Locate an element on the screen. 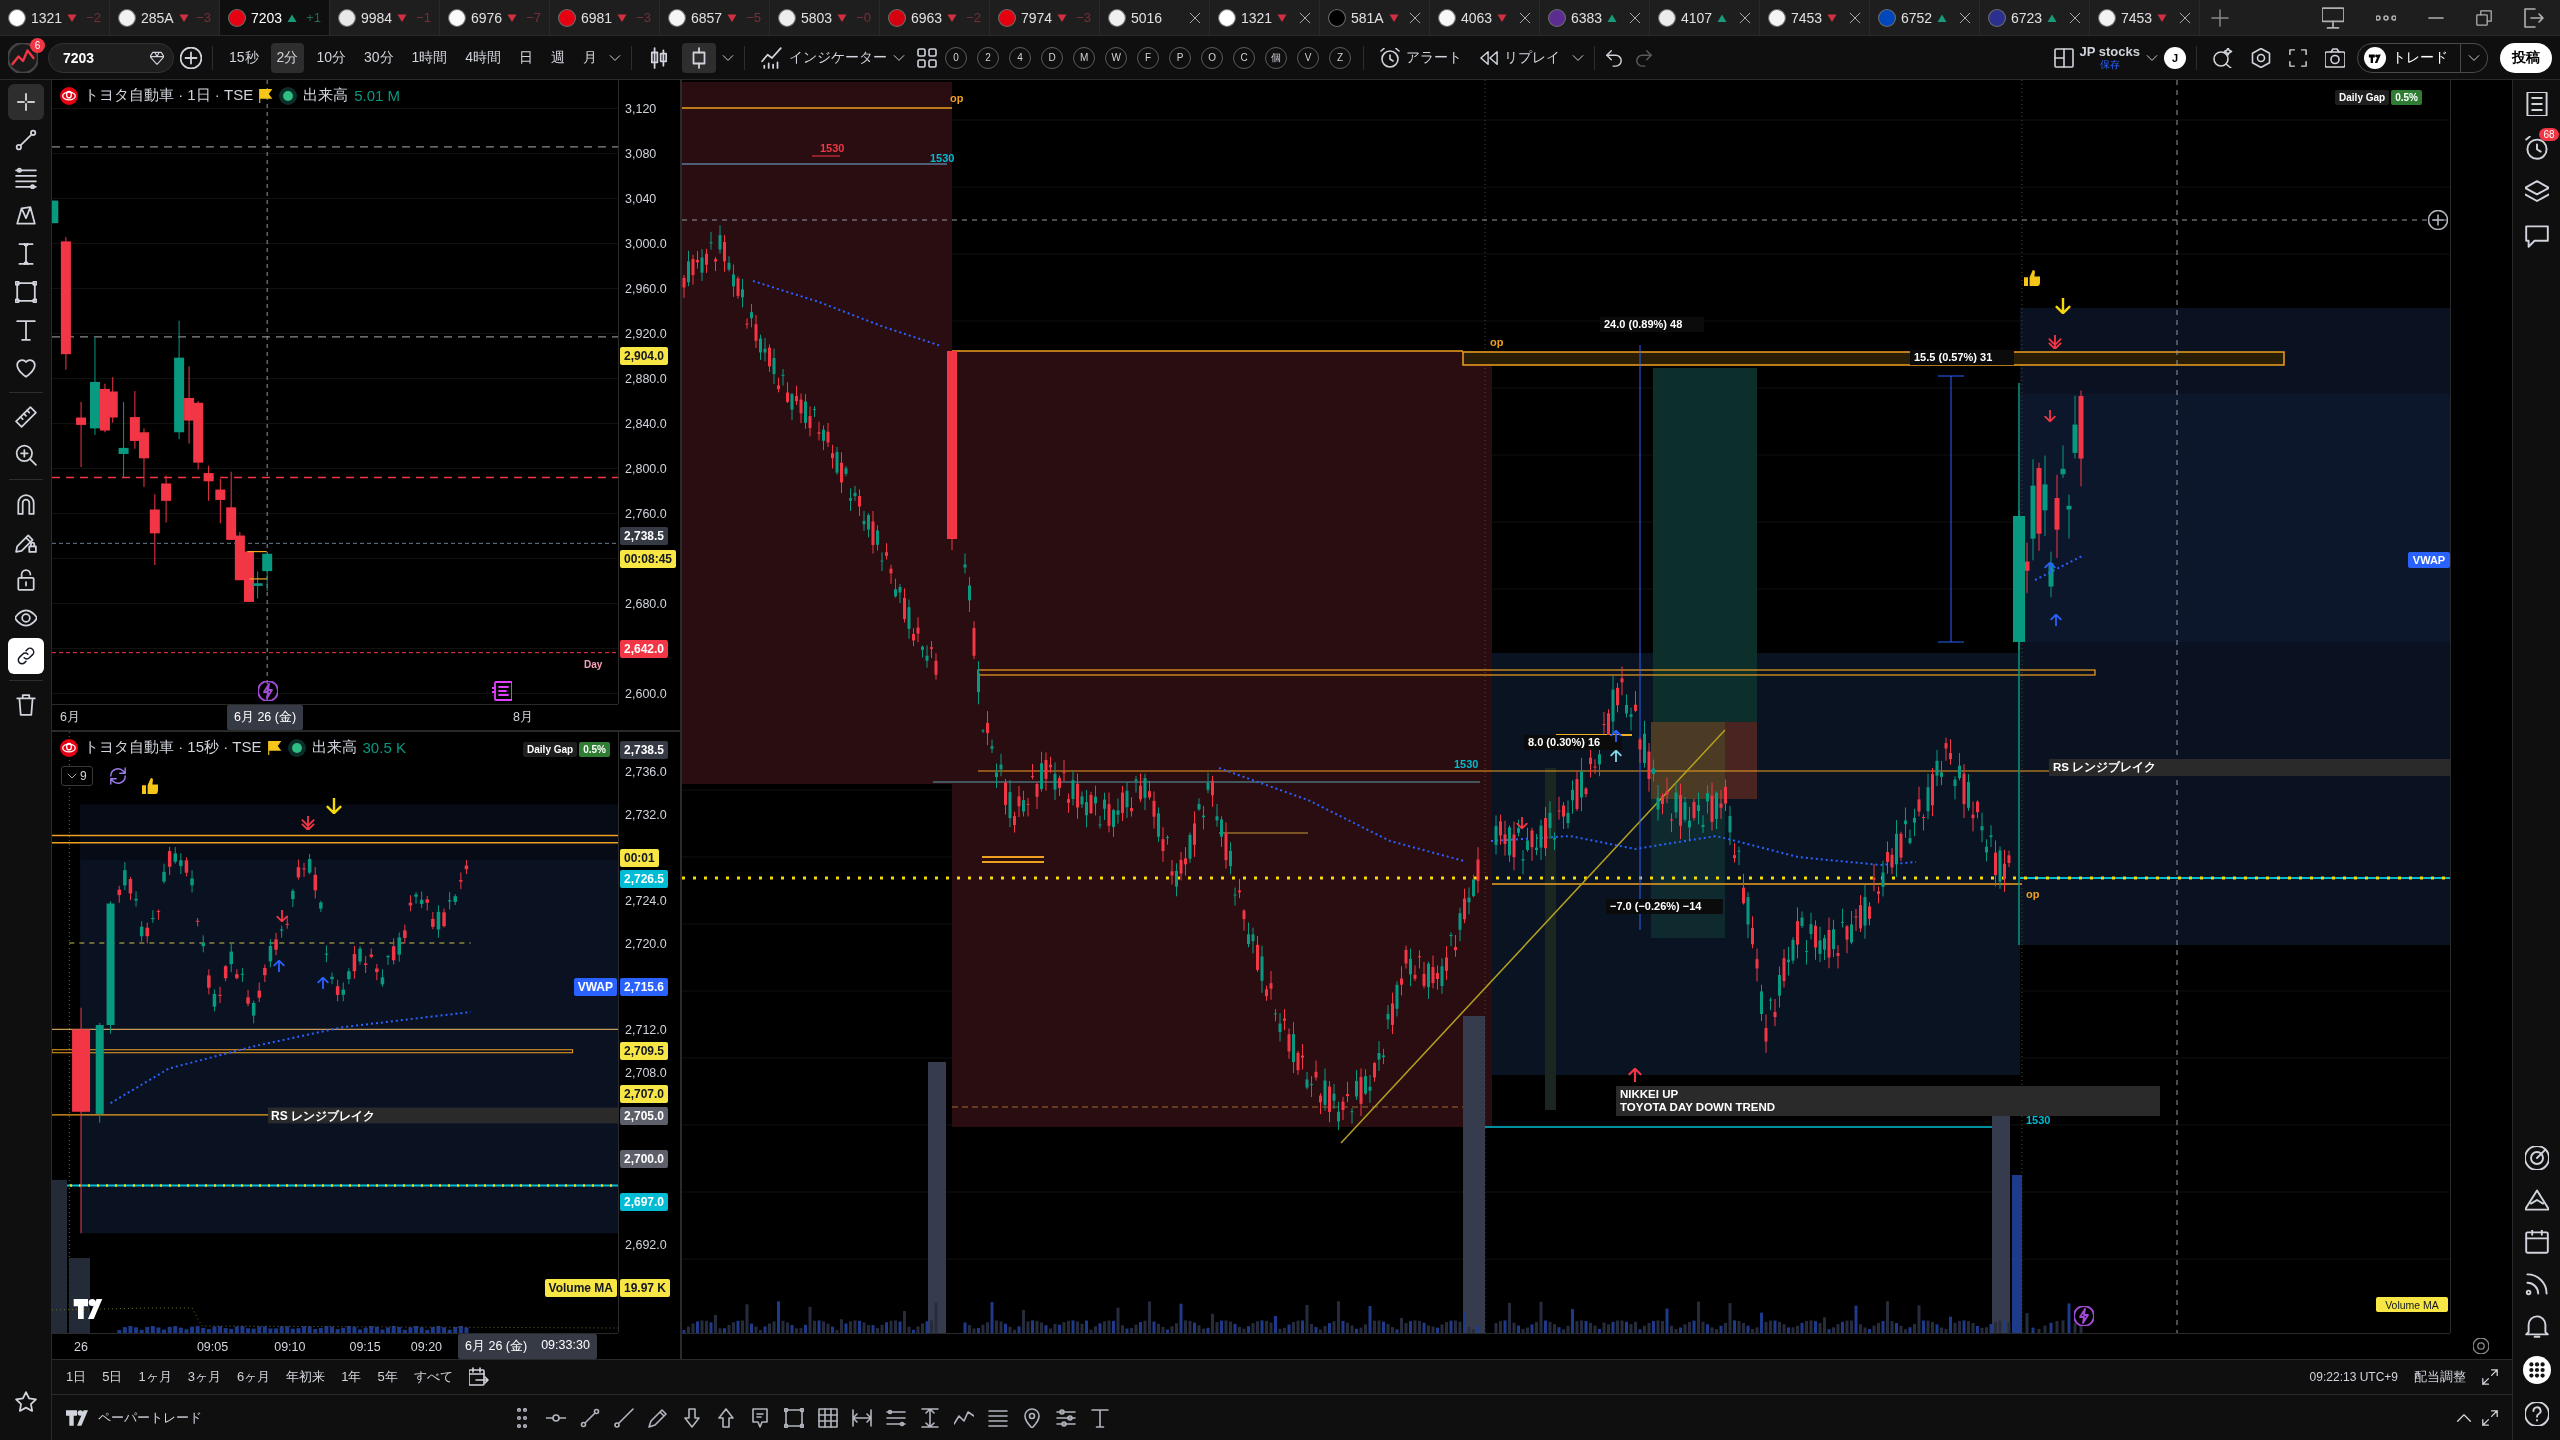 This screenshot has height=1440, width=2560. arrow-down-icon is located at coordinates (692, 1417).